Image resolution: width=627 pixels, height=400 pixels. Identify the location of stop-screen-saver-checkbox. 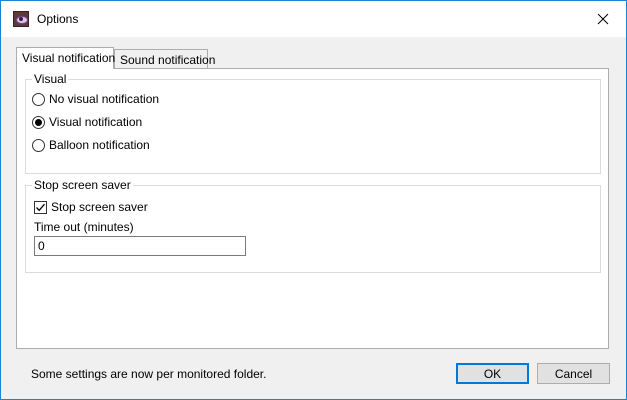
(40, 207).